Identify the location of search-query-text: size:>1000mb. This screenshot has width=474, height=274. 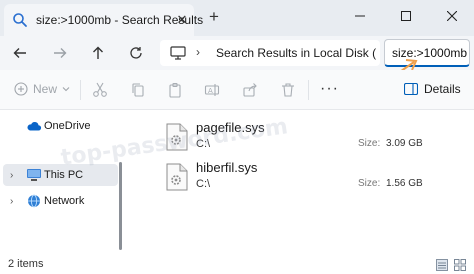
(430, 53).